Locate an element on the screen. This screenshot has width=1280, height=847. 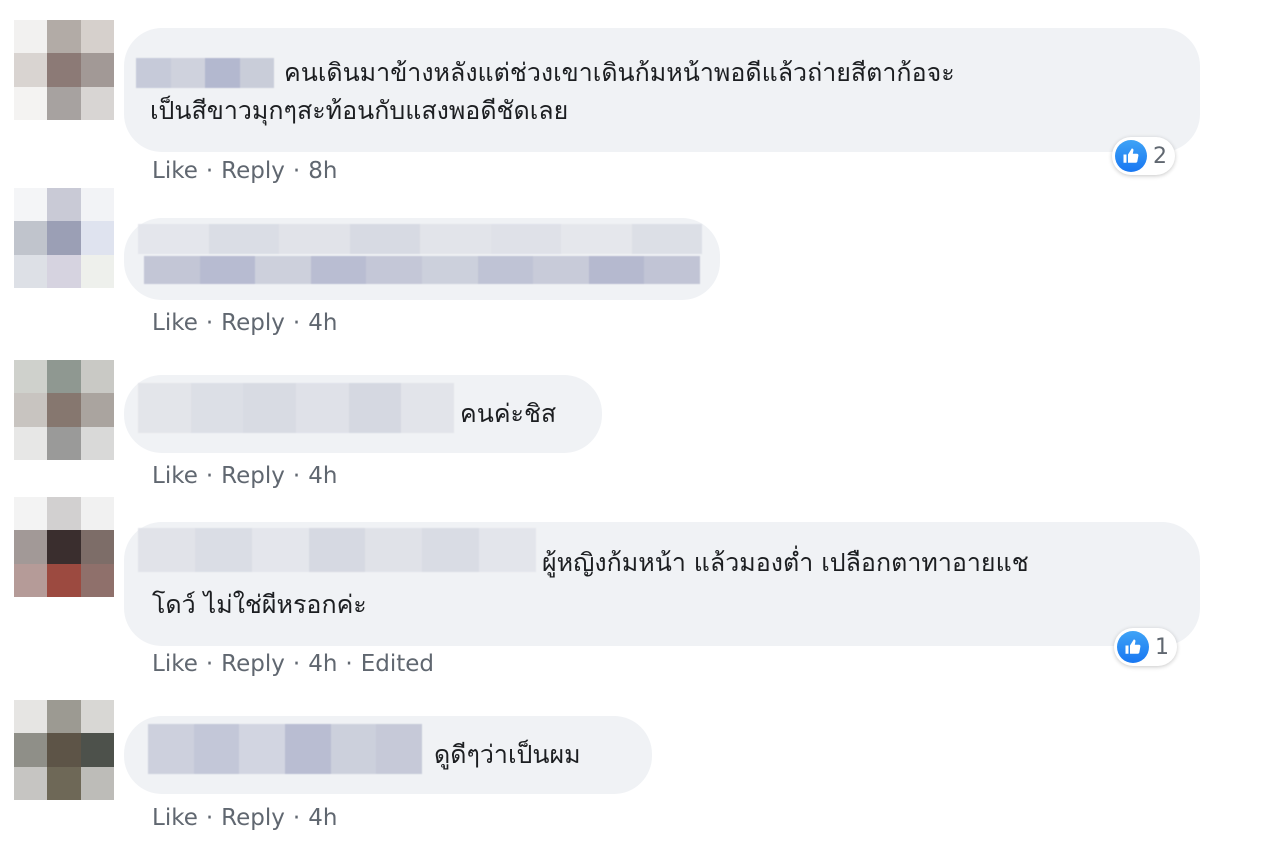
comment-text-line: เป็นสีขาวมุกๆสะท้อนกับแสงพอดีชัดเลย is located at coordinates (359, 110).